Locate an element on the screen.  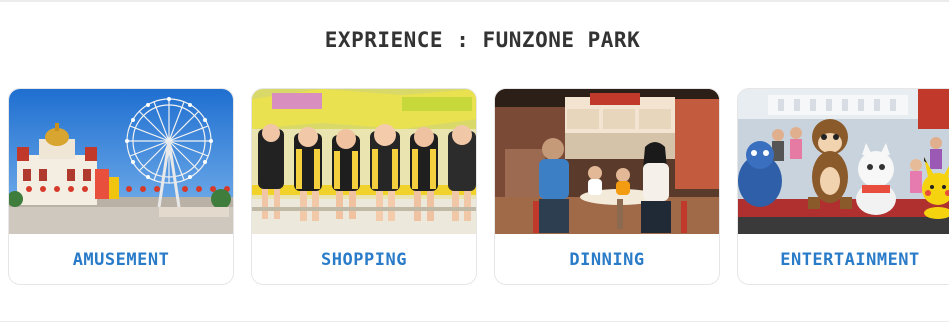
bottom-divider is located at coordinates (474, 321).